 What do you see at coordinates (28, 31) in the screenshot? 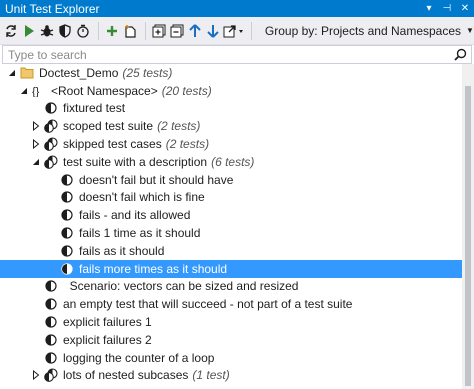
I see `run-icon` at bounding box center [28, 31].